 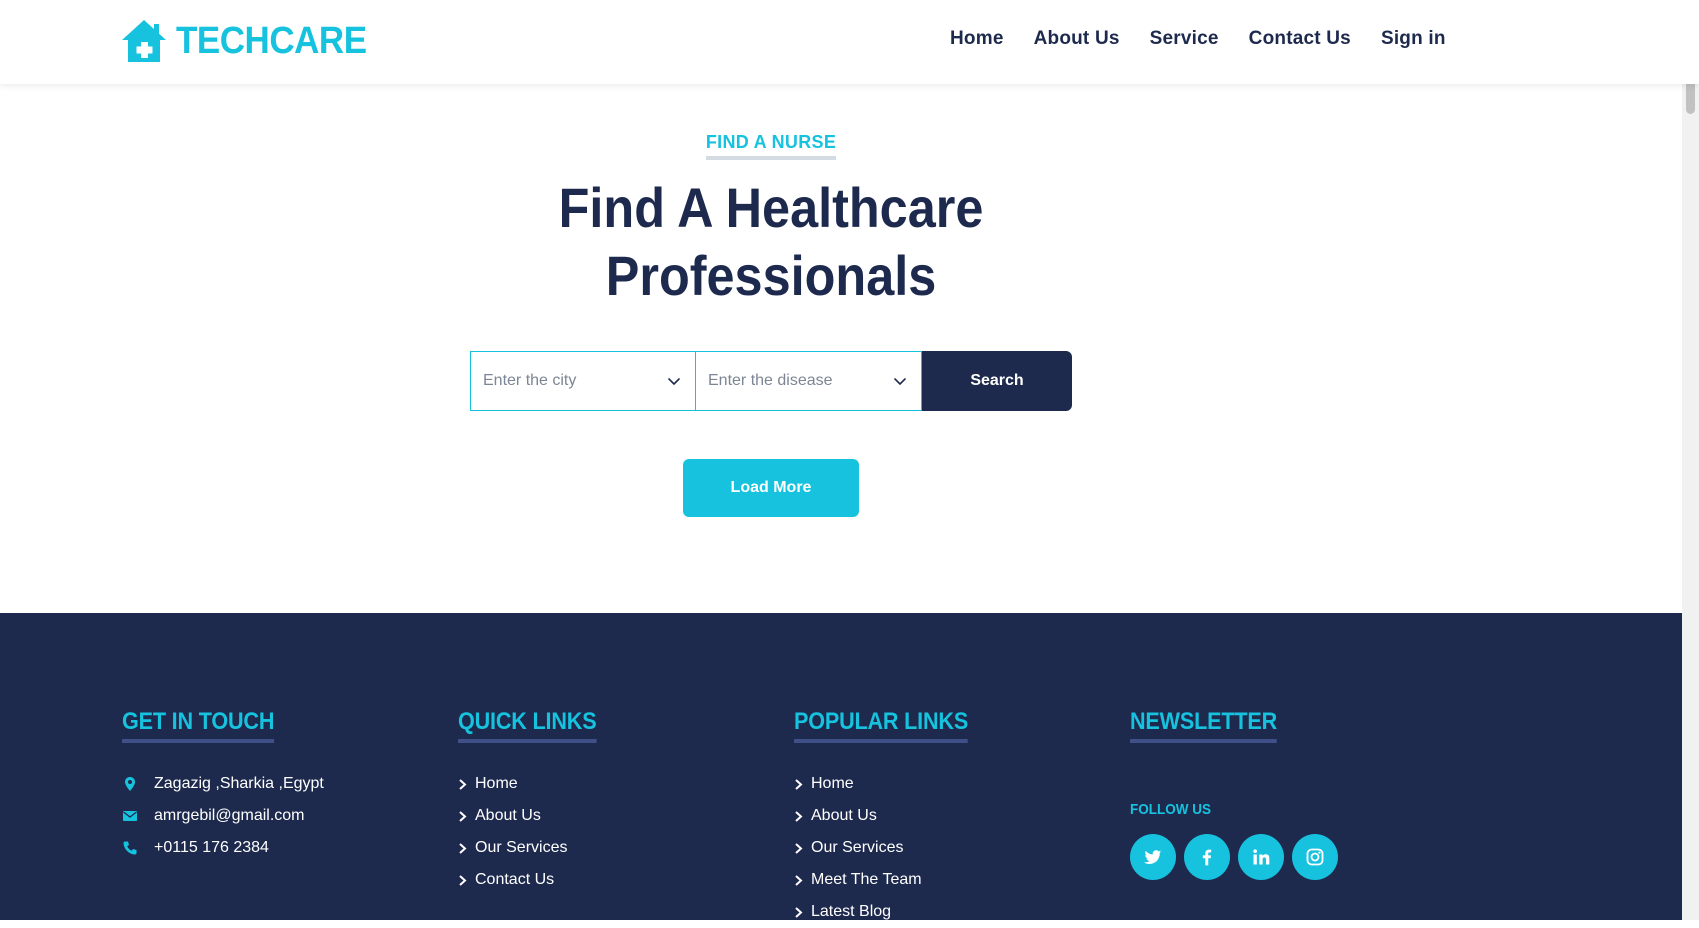 What do you see at coordinates (1238, 794) in the screenshot?
I see `footer-newsletter: NEWSLETTER FOLLOW US` at bounding box center [1238, 794].